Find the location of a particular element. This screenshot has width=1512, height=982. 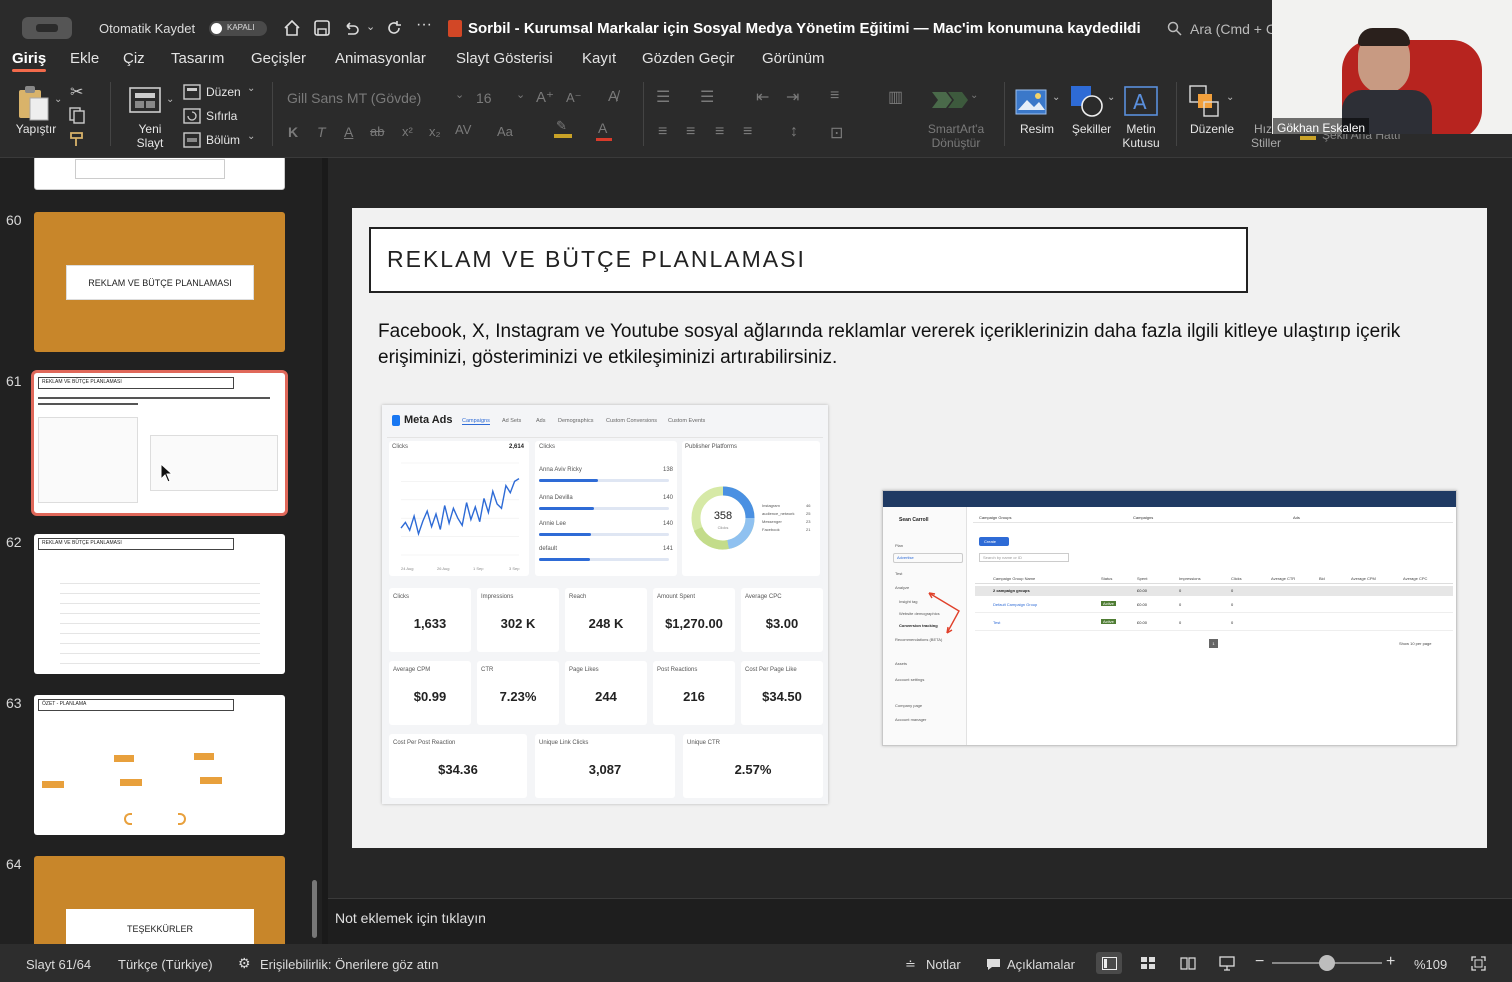

tab-gozden-gecir: Gözden Geçir is located at coordinates (688, 58).